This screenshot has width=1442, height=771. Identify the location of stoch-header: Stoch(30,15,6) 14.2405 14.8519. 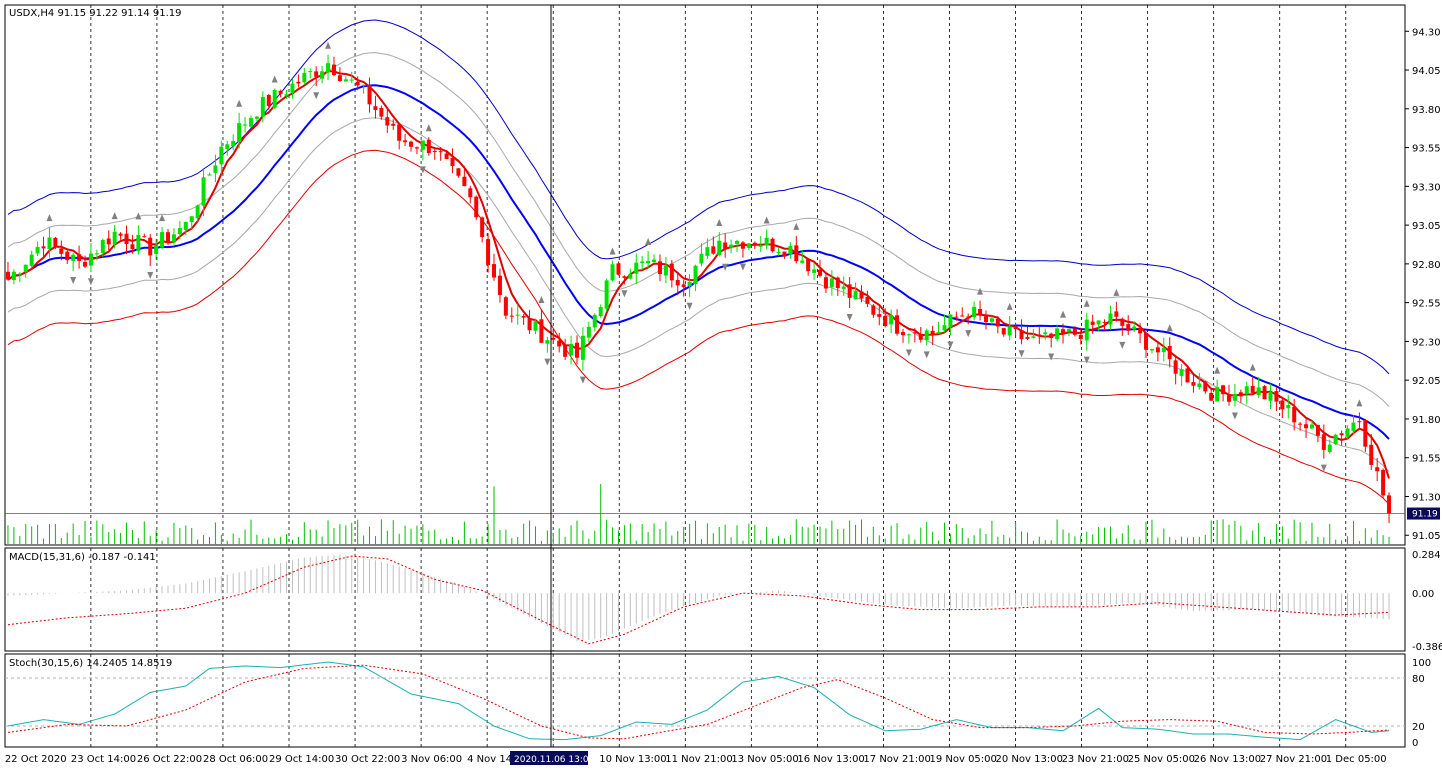
(90, 663).